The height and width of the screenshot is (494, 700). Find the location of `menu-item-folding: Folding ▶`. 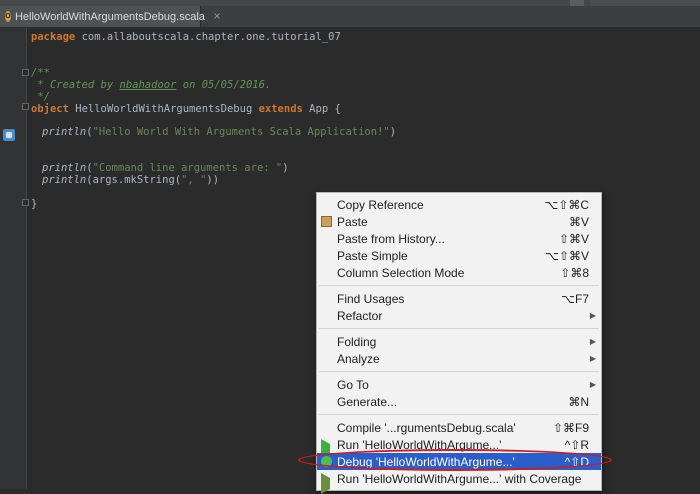

menu-item-folding: Folding ▶ is located at coordinates (459, 341).